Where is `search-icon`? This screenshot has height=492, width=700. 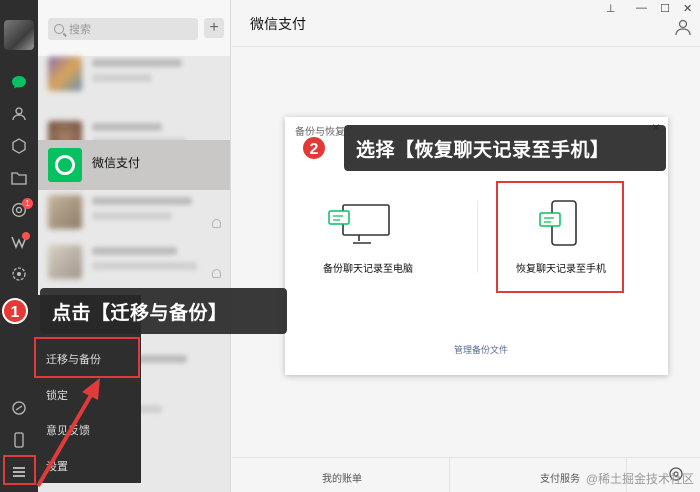
search-icon is located at coordinates (59, 29).